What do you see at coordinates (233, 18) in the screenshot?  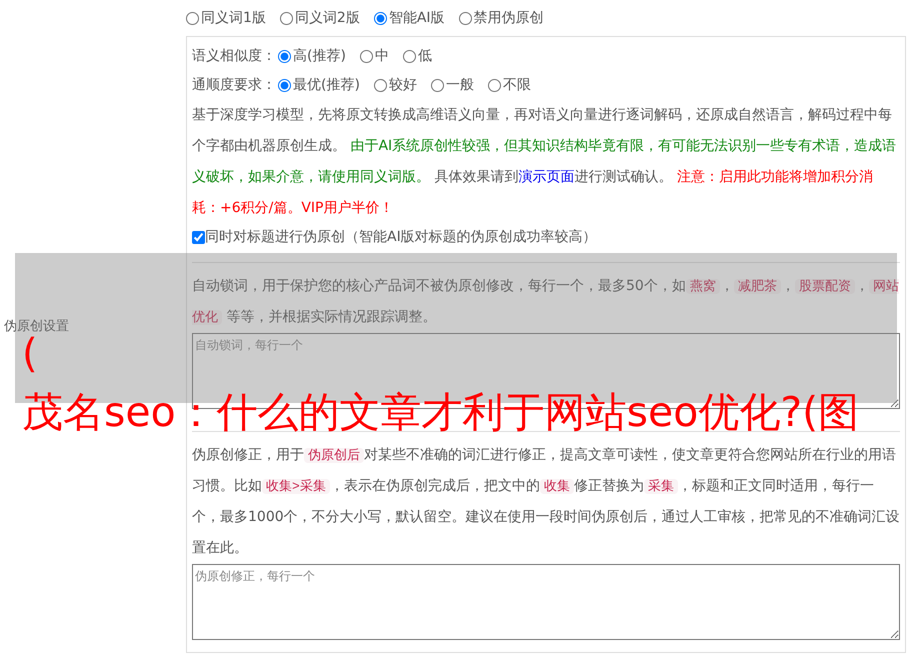 I see `radio-label: 同义词1版` at bounding box center [233, 18].